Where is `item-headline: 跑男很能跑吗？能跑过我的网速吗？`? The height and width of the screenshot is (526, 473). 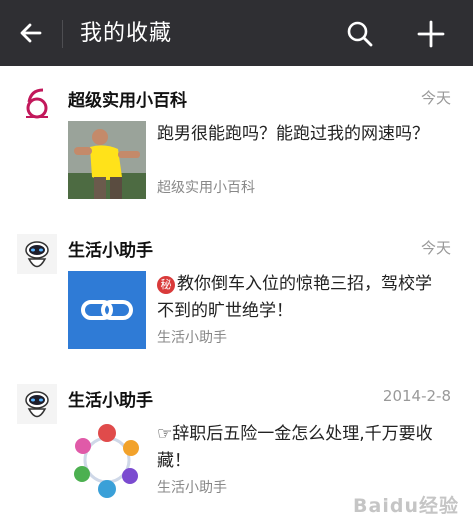 item-headline: 跑男很能跑吗？能跑过我的网速吗？ is located at coordinates (293, 134).